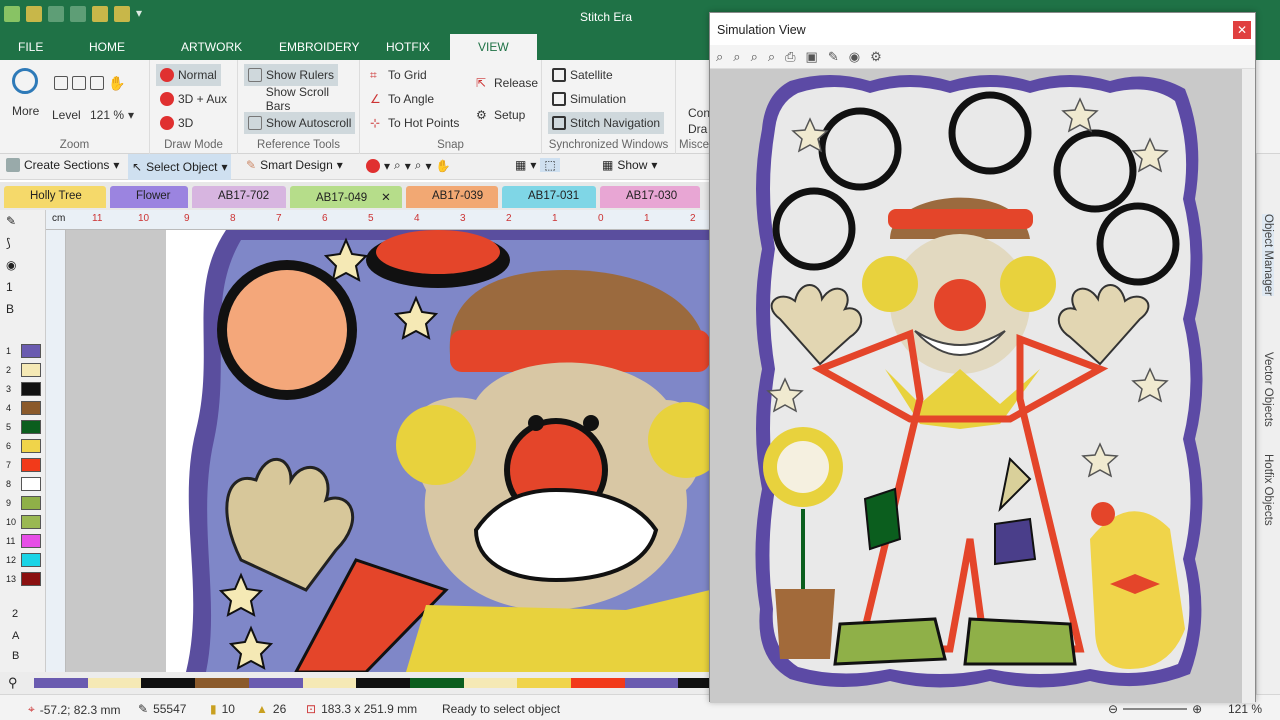 The image size is (1280, 720). Describe the element at coordinates (300, 123) in the screenshot. I see `show-autoscroll-button: Show Autoscroll` at that location.